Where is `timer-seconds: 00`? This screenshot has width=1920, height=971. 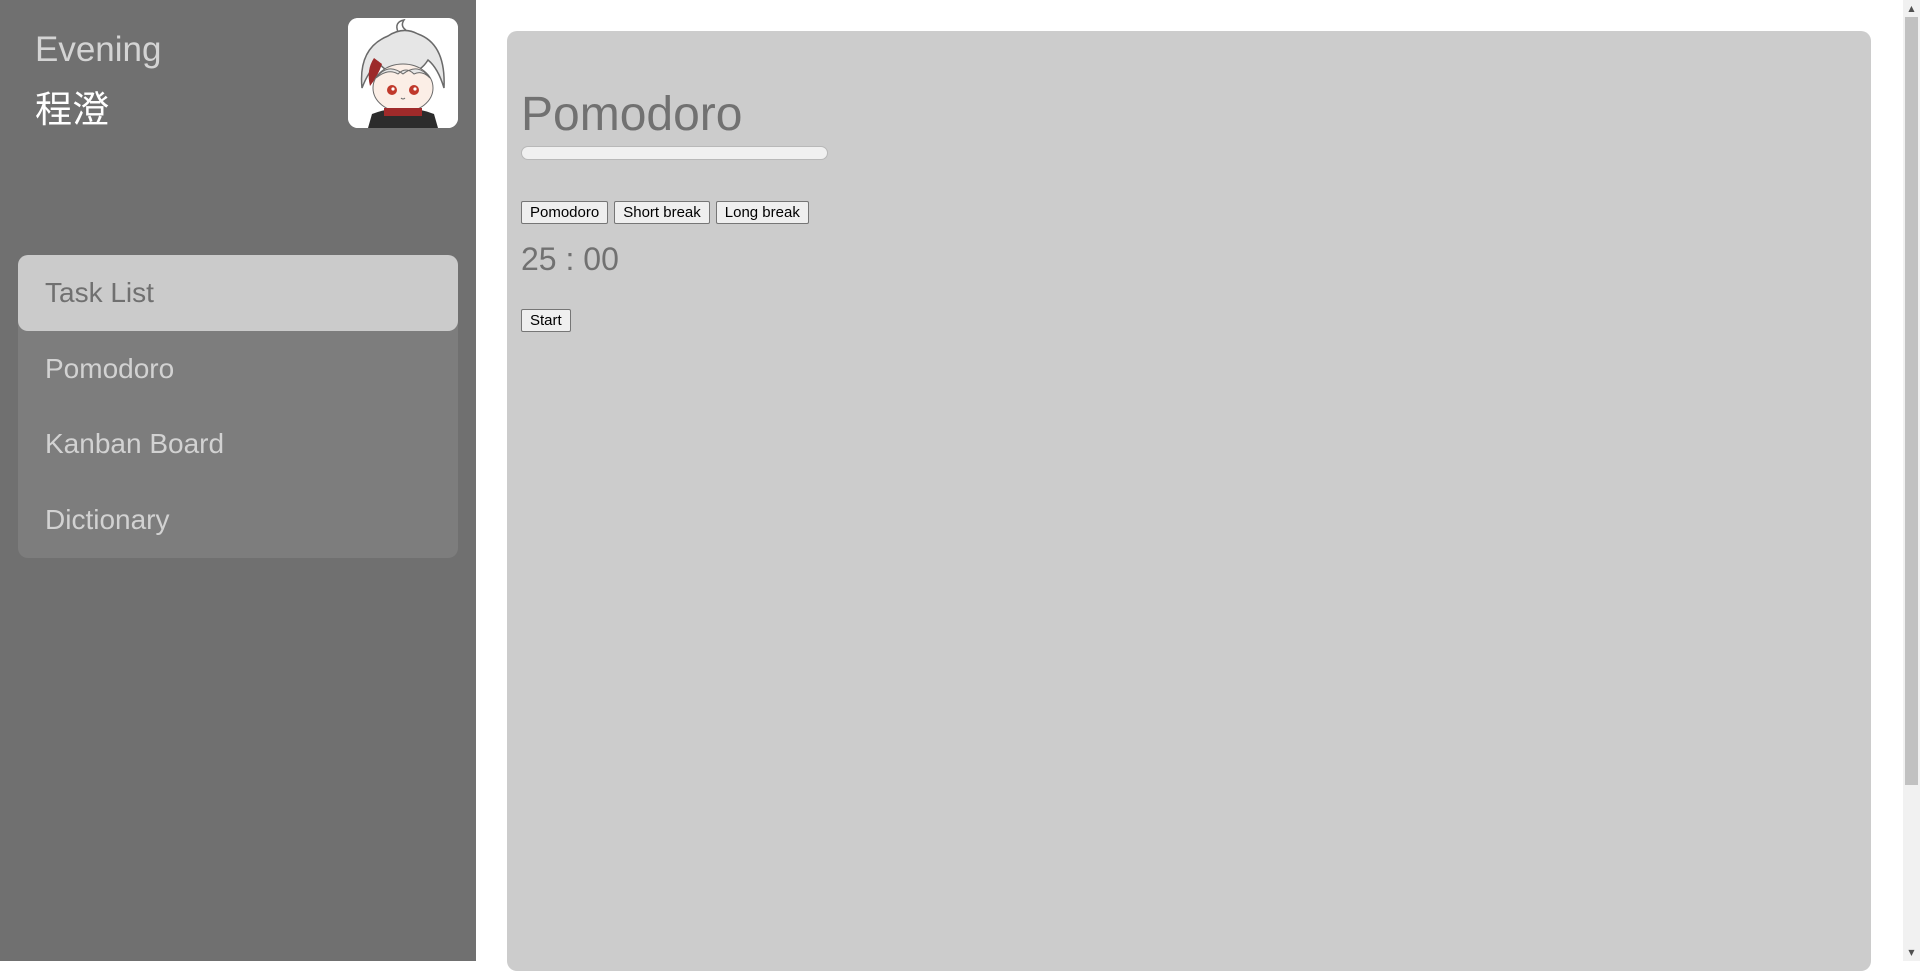
timer-seconds: 00 is located at coordinates (601, 259).